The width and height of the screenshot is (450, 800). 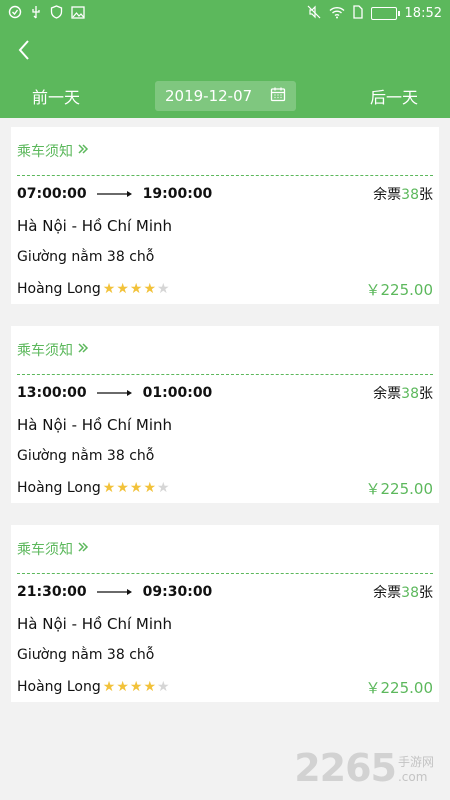 I want to click on app-header: 18:52 前一天 2019-12-07 后一天, so click(x=225, y=59).